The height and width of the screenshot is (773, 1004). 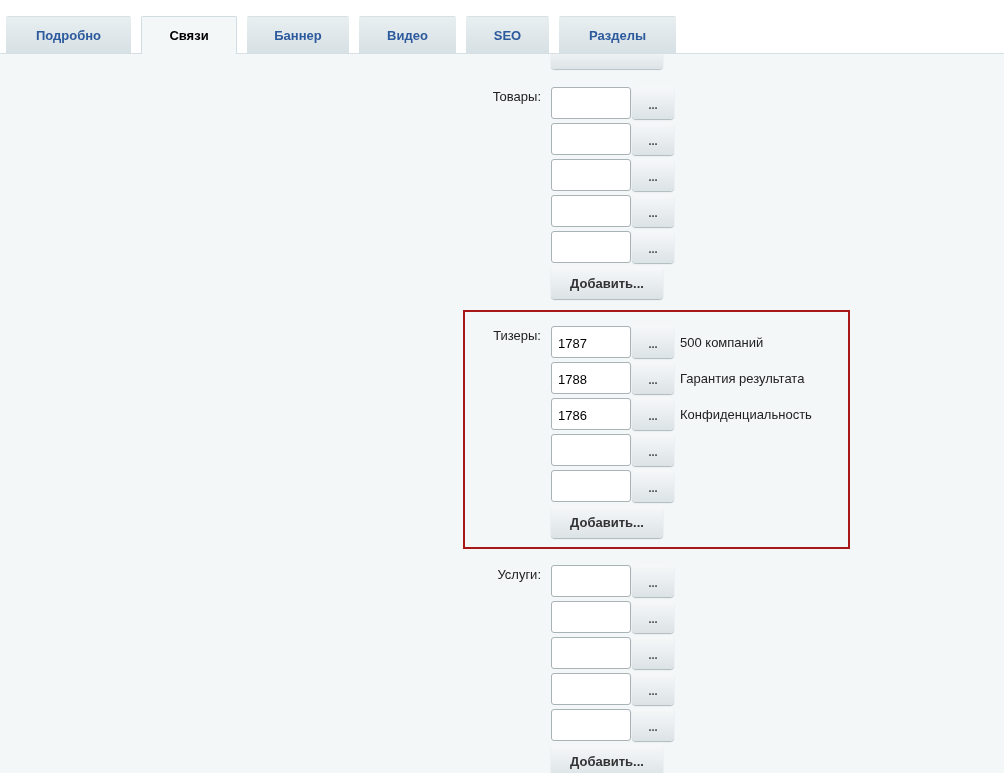 What do you see at coordinates (722, 342) in the screenshot?
I see `item-caption: 500 компаний` at bounding box center [722, 342].